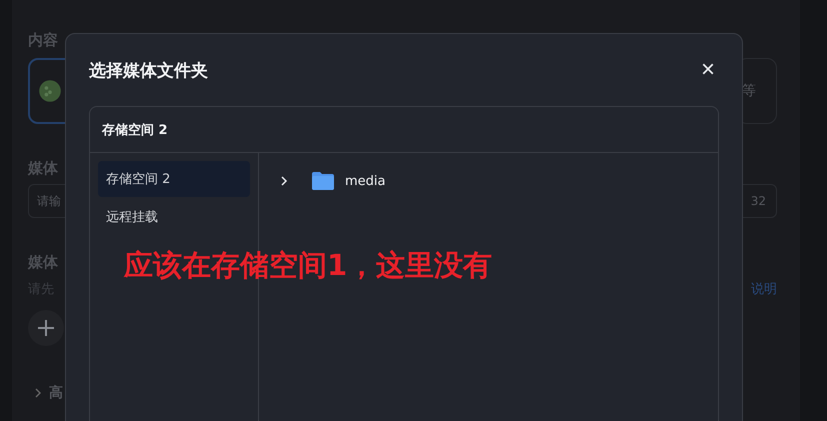 Image resolution: width=827 pixels, height=421 pixels. What do you see at coordinates (135, 130) in the screenshot?
I see `panel-title: 存储空间 2` at bounding box center [135, 130].